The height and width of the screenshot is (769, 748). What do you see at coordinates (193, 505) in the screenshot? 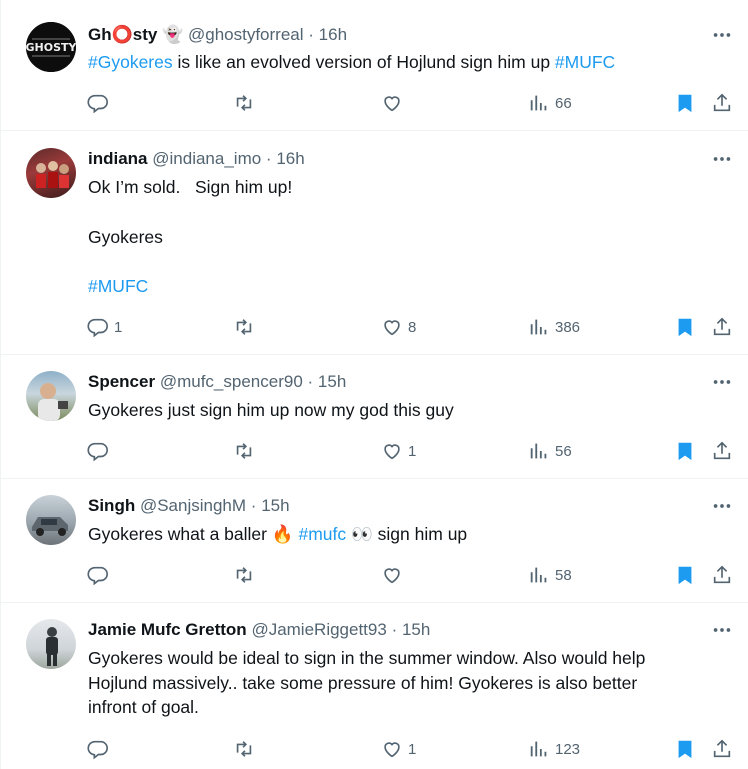
I see `user-handle: @SanjsinghM` at bounding box center [193, 505].